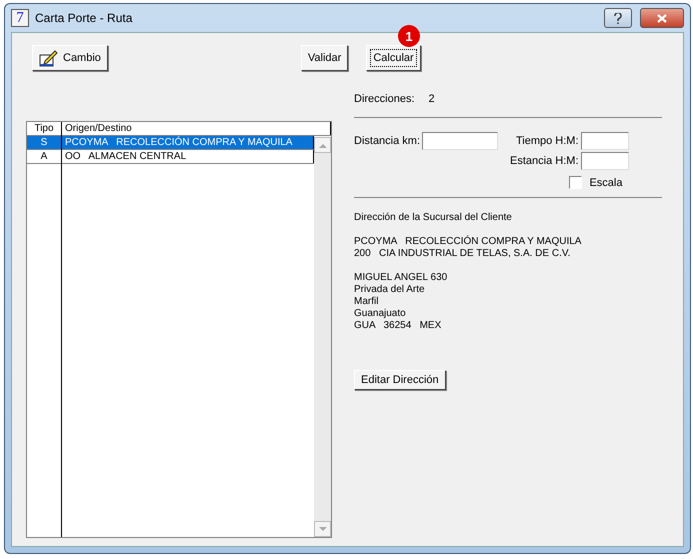 Image resolution: width=693 pixels, height=559 pixels. I want to click on address-line: GUA 36254 MEX, so click(398, 326).